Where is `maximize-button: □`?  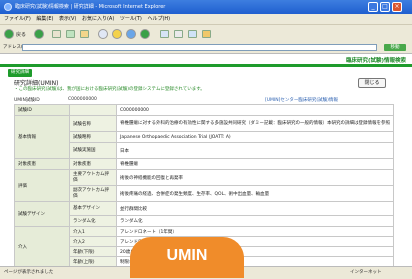 maximize-button: □ is located at coordinates (385, 7).